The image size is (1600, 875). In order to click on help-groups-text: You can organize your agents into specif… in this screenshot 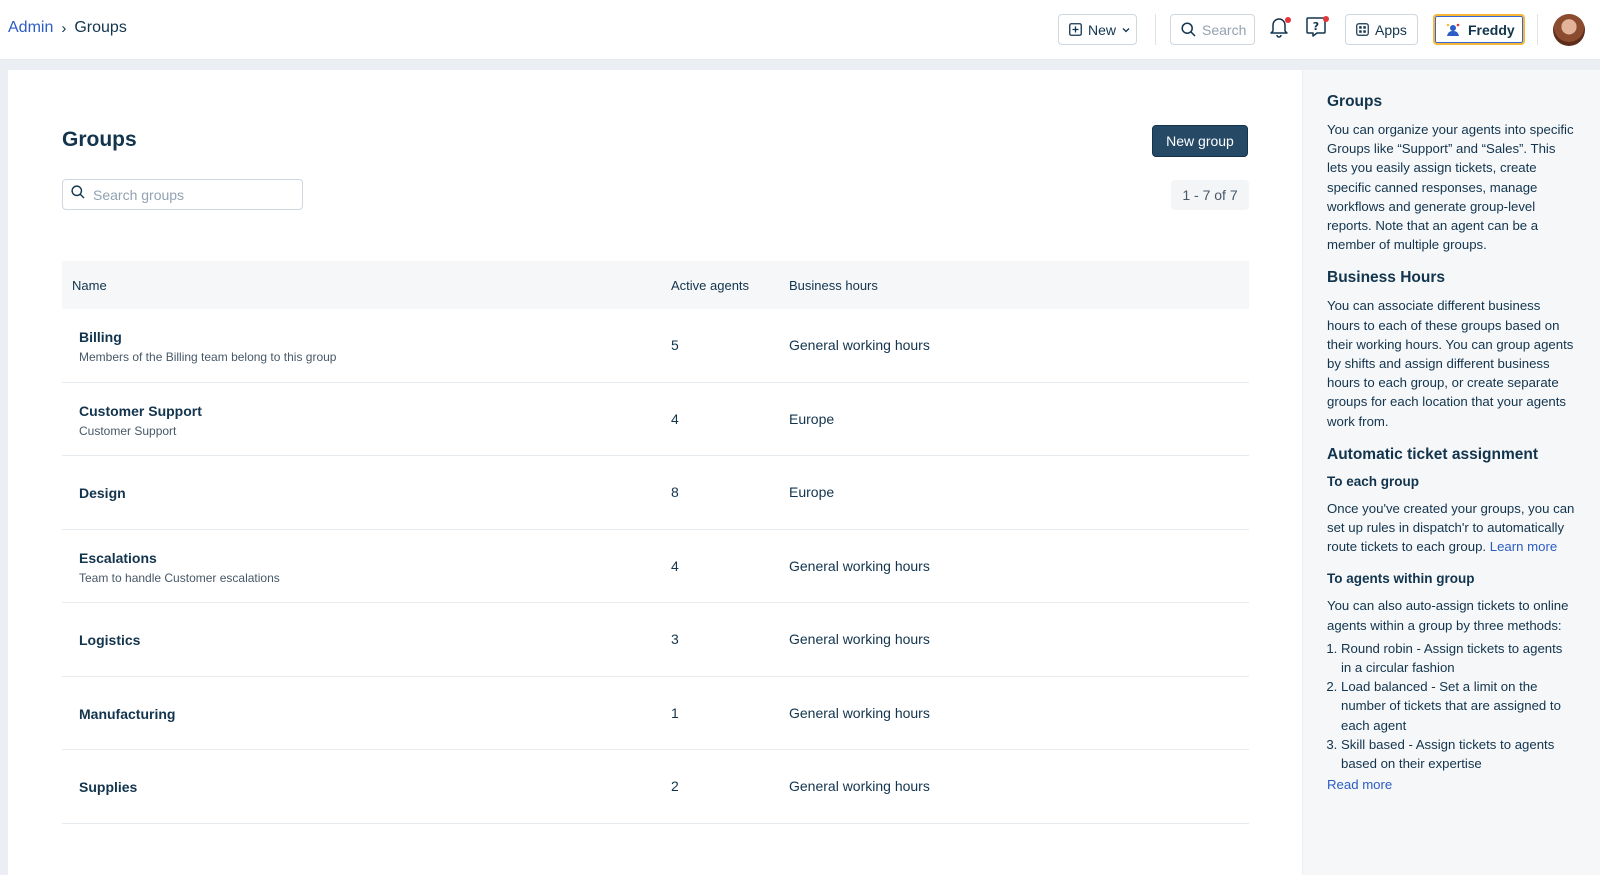, I will do `click(1450, 187)`.